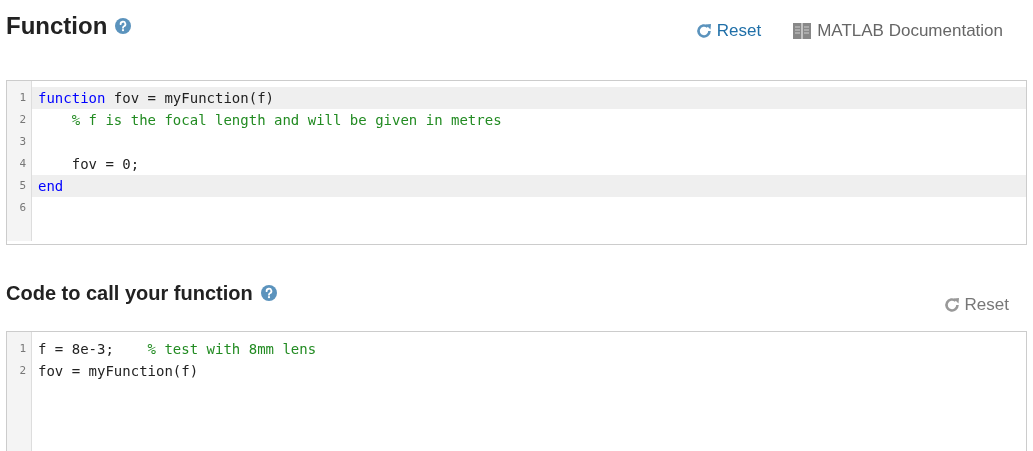  What do you see at coordinates (118, 371) in the screenshot?
I see `code-line: fov = myFunction(f)` at bounding box center [118, 371].